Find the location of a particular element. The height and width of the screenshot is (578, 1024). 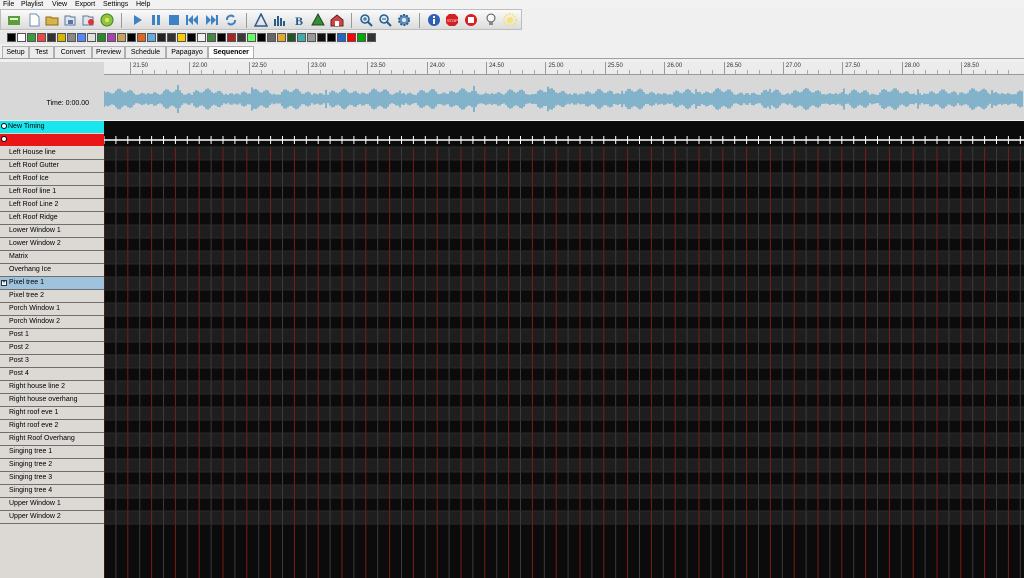

model-row: Right house overhang is located at coordinates (52, 400).